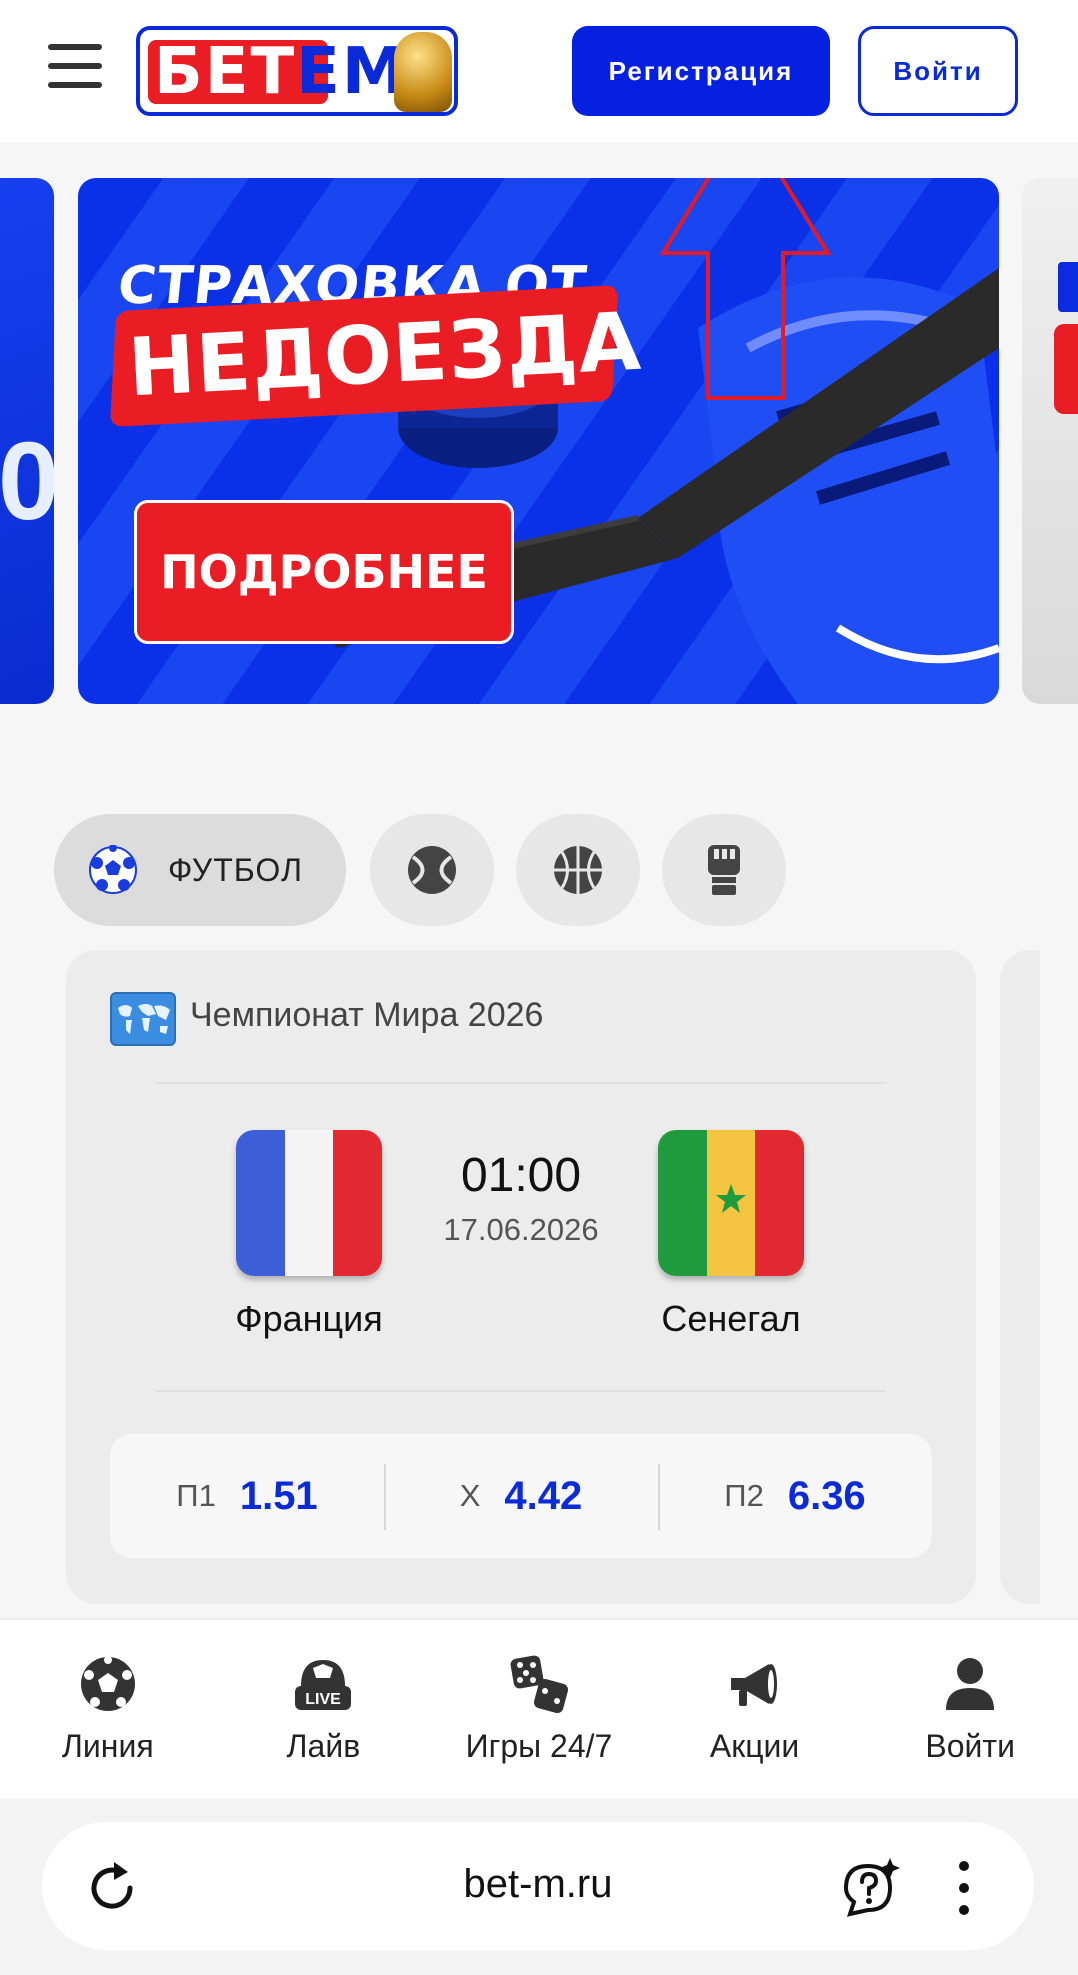 The height and width of the screenshot is (1975, 1078). I want to click on next-match-card, so click(1020, 1277).